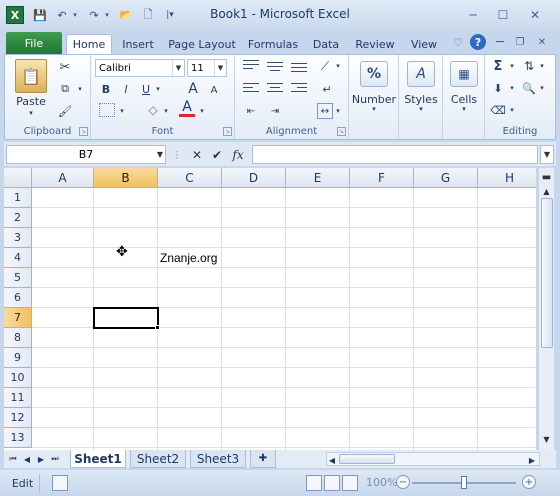  What do you see at coordinates (532, 460) in the screenshot?
I see `scroll-right-icon: ▶` at bounding box center [532, 460].